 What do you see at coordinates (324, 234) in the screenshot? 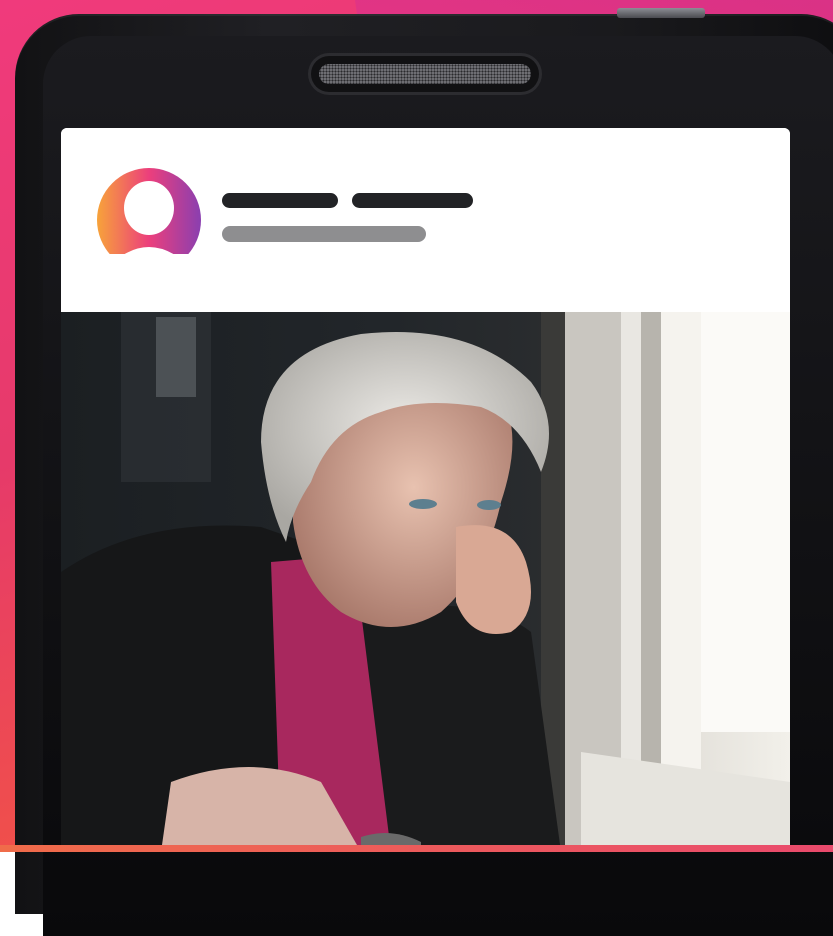
I see `author-meta-bar` at bounding box center [324, 234].